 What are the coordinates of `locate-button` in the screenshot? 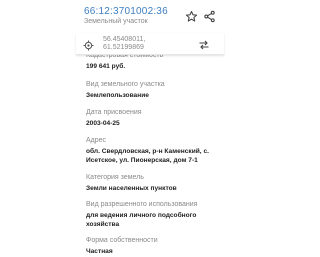 It's located at (88, 44).